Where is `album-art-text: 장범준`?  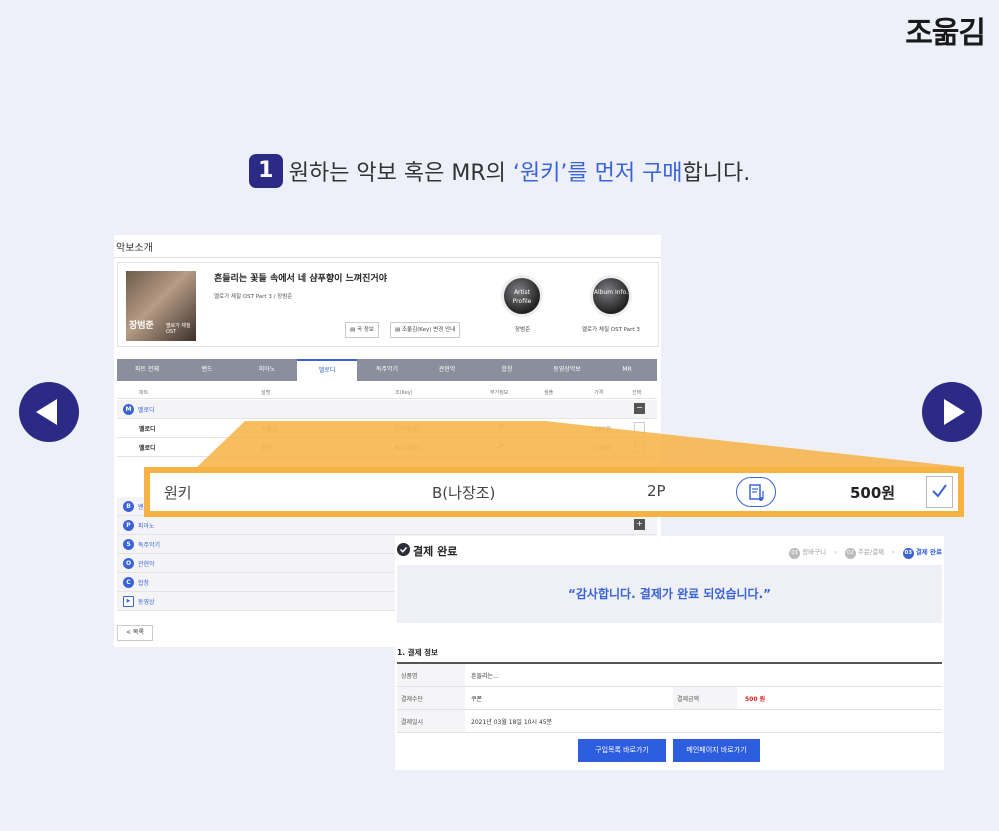
album-art-text: 장범준 is located at coordinates (141, 326).